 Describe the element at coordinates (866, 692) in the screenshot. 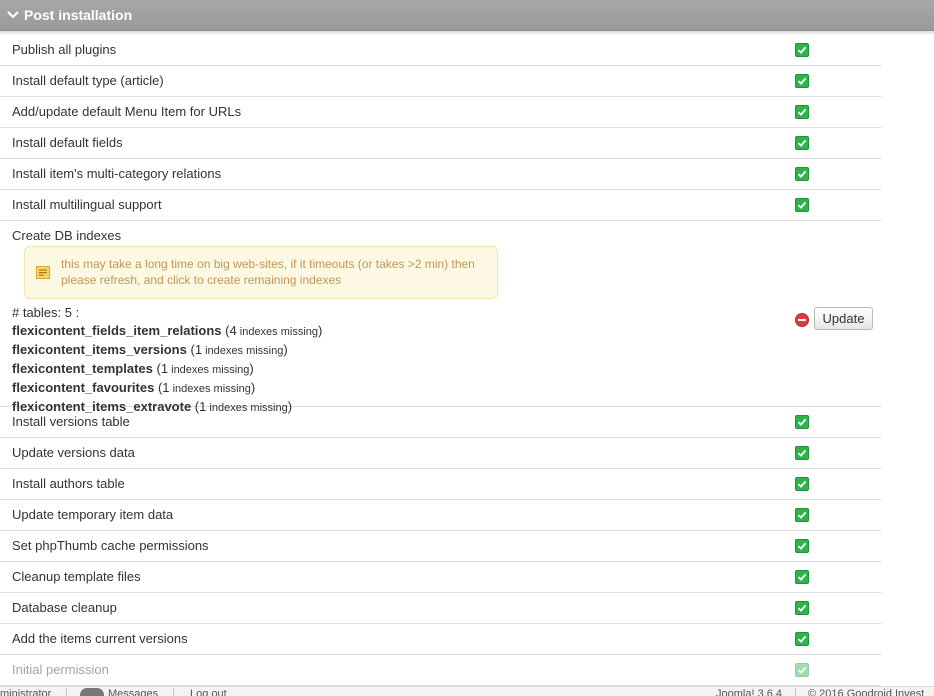

I see `footer-copyright: © 2016 Goodroid Invest` at that location.